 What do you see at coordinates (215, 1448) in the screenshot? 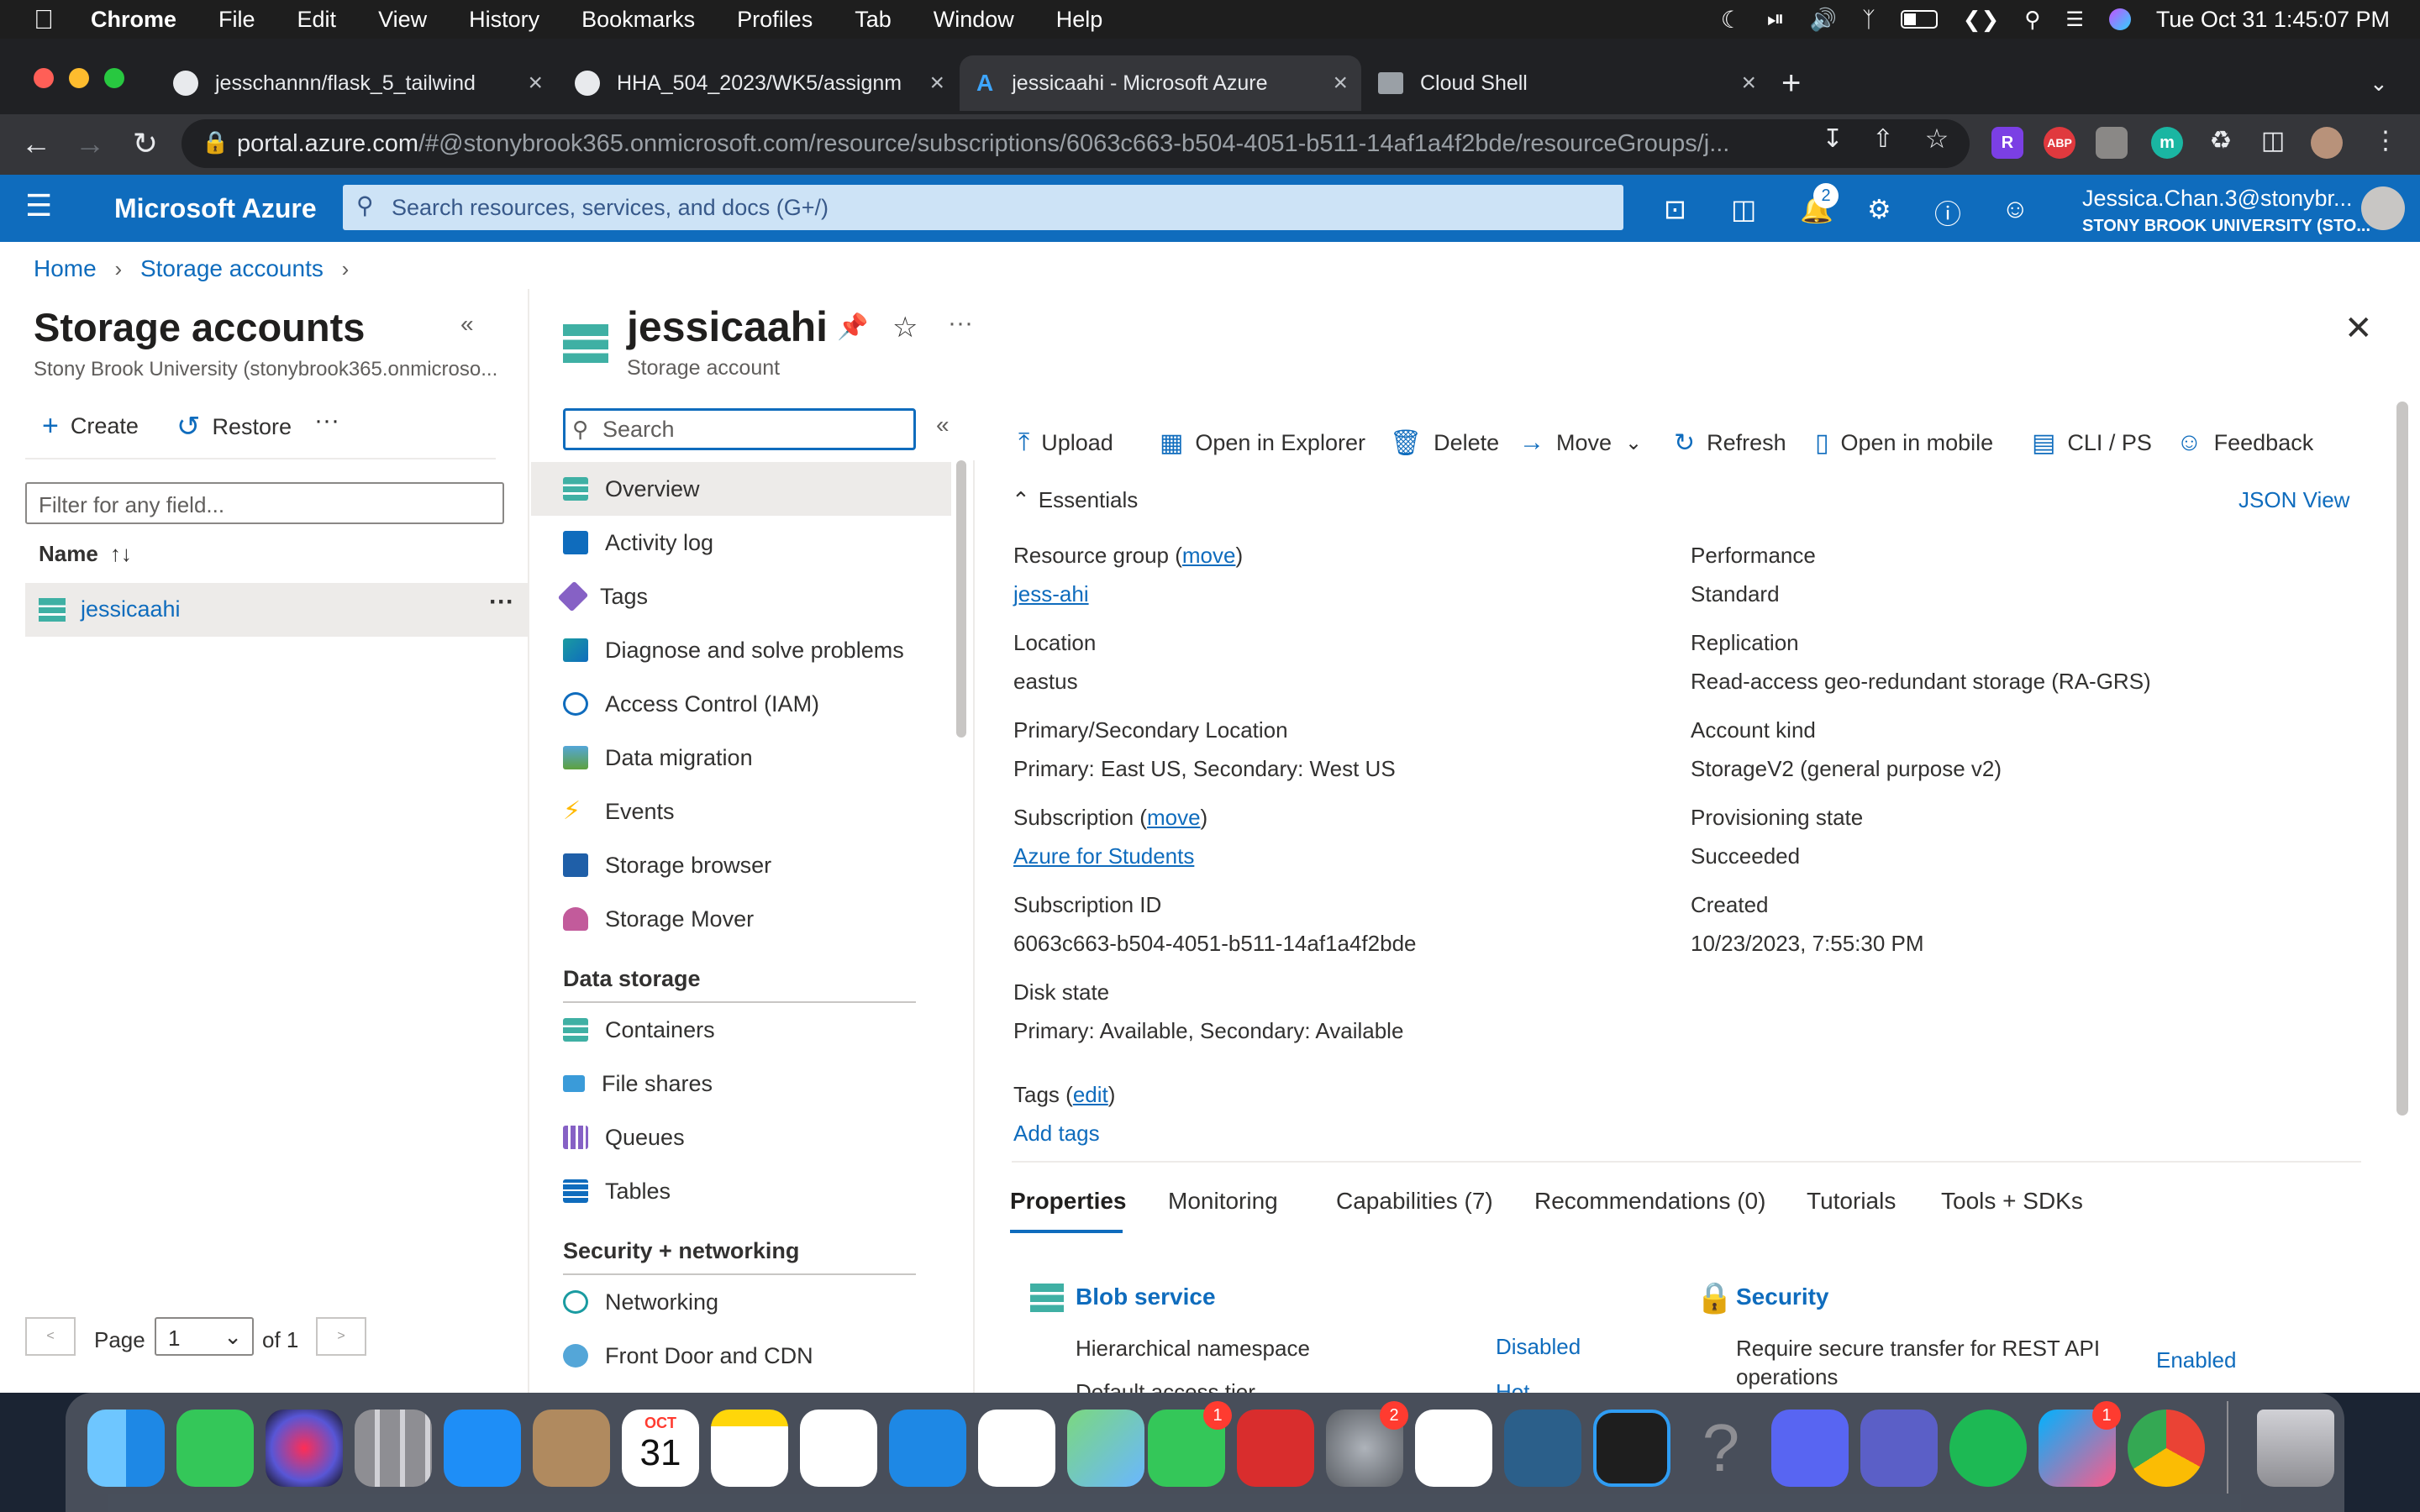
I see `facetime-icon` at bounding box center [215, 1448].